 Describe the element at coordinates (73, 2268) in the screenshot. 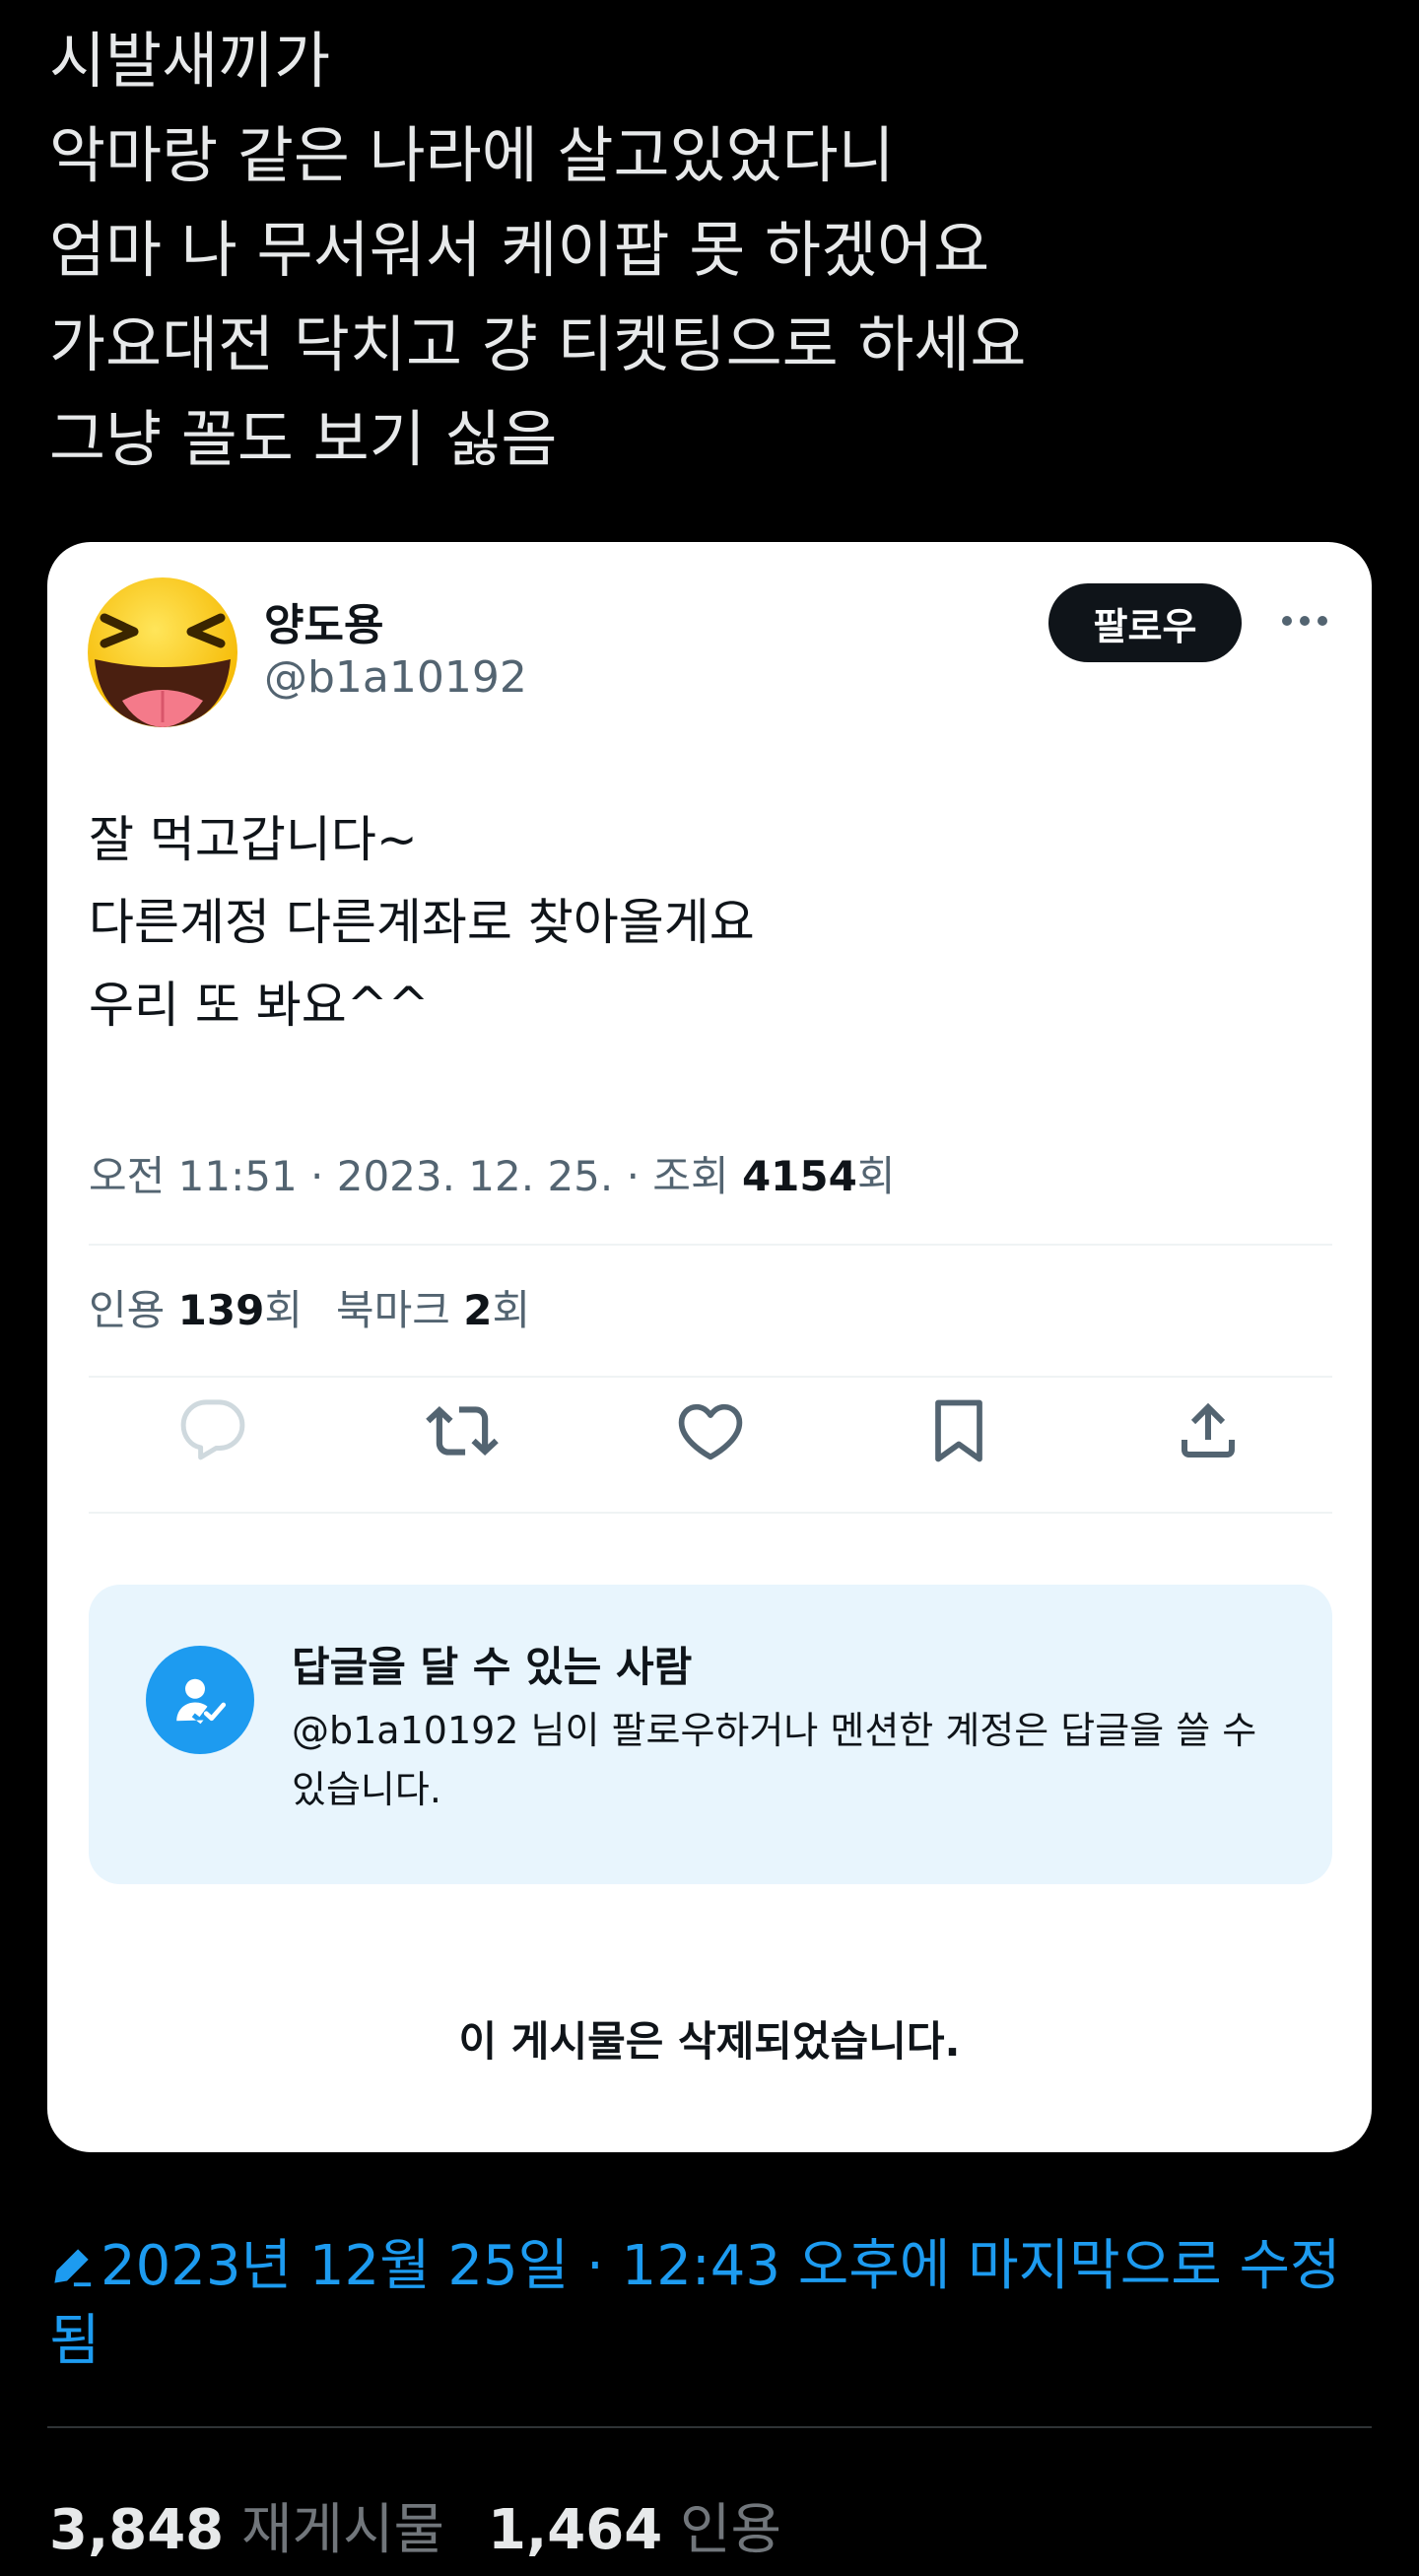

I see `edit-pencil-icon` at that location.